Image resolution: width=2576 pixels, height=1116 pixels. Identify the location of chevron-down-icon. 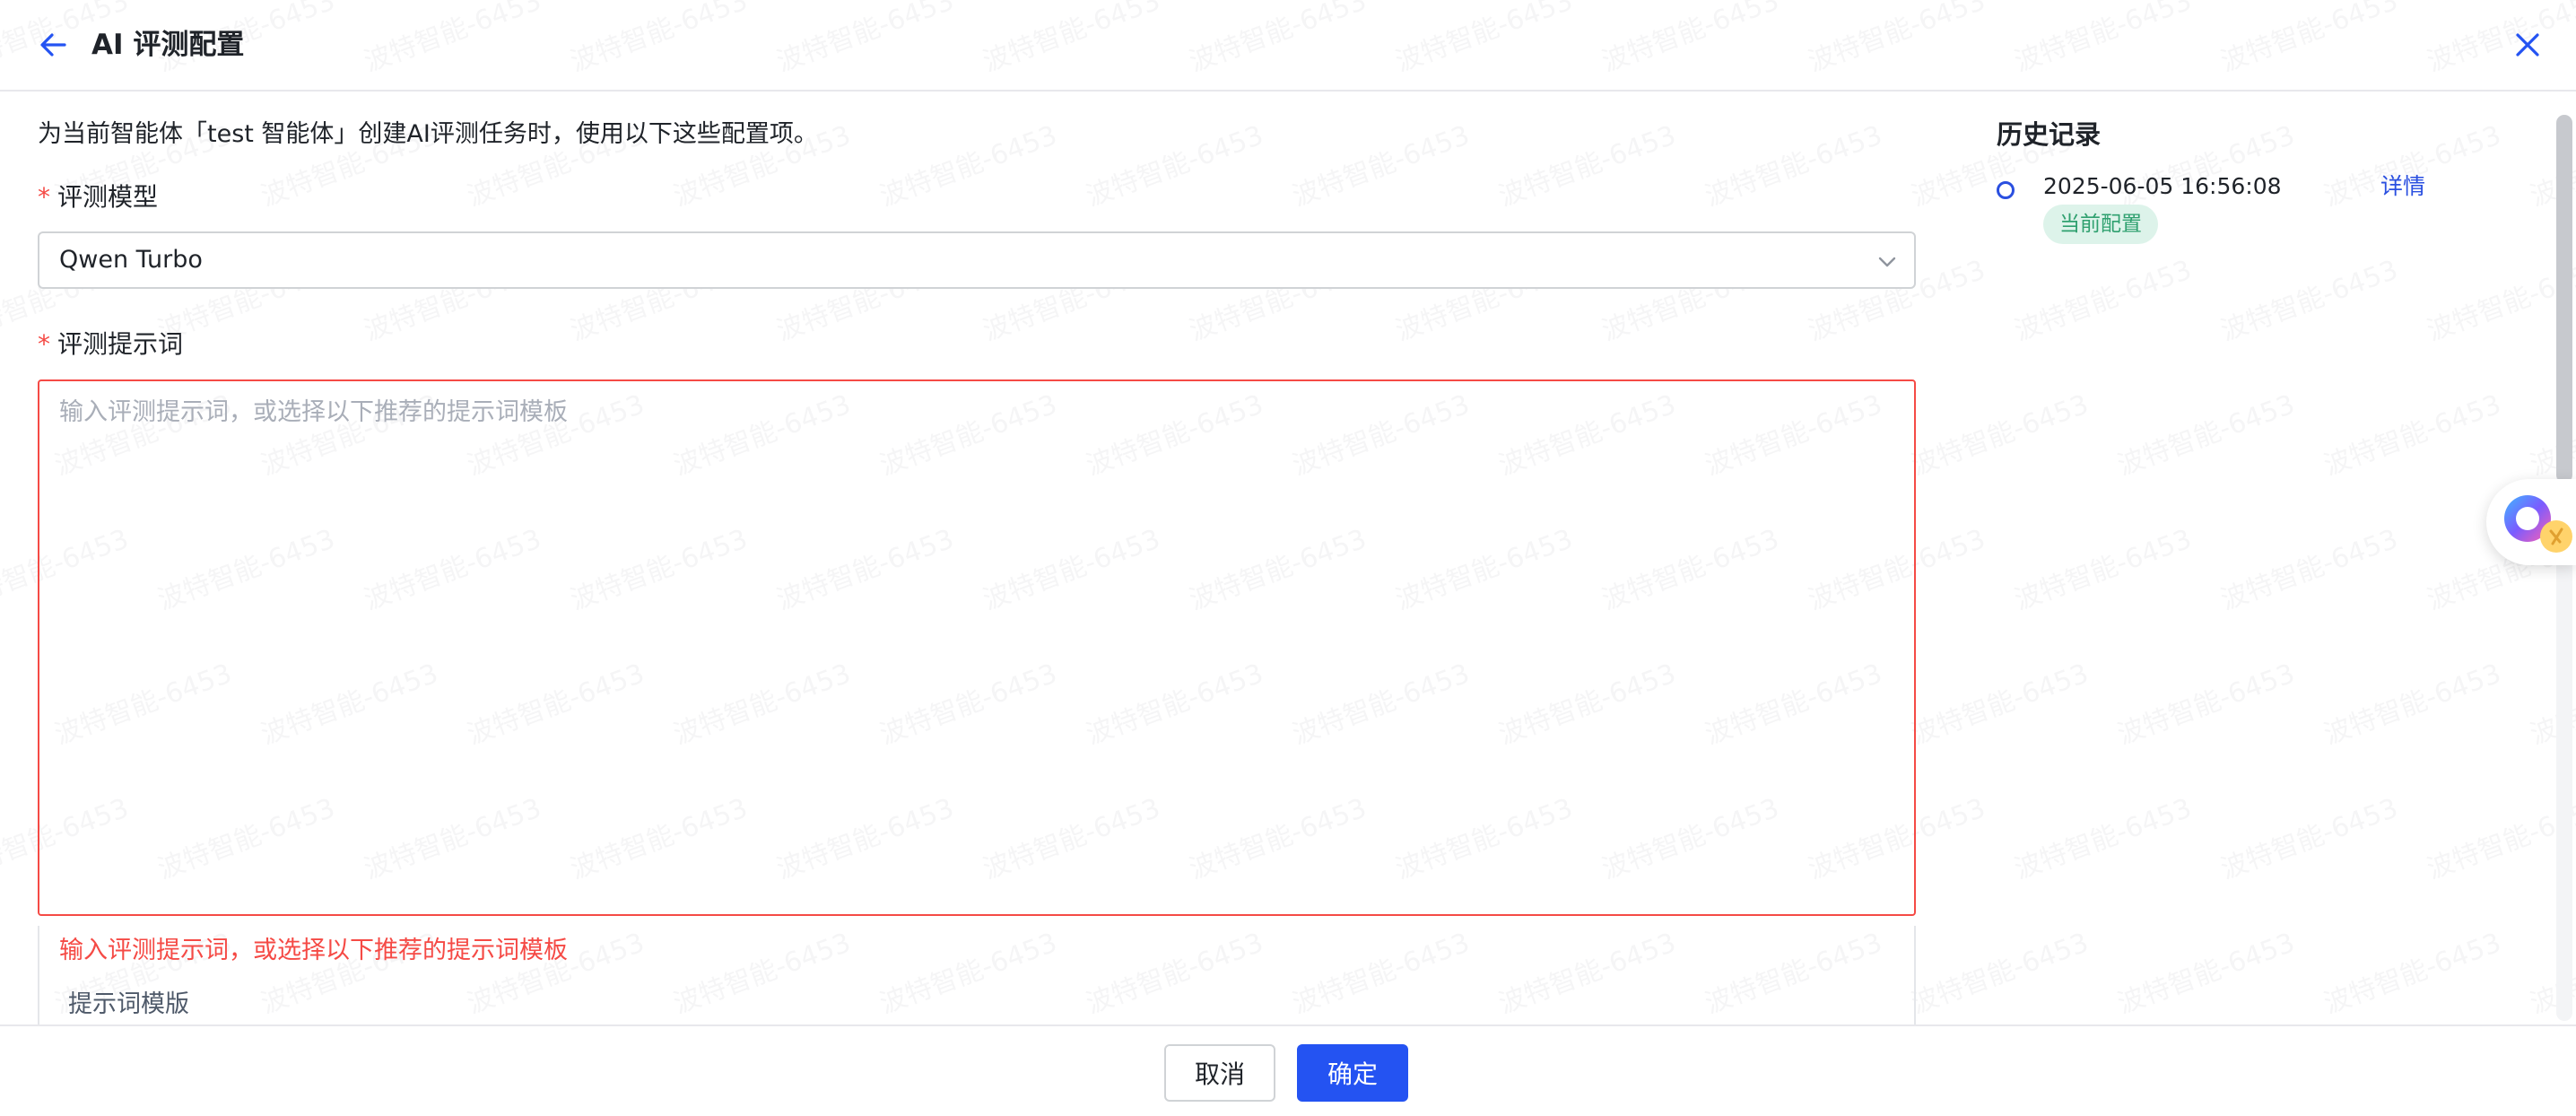
(1887, 262).